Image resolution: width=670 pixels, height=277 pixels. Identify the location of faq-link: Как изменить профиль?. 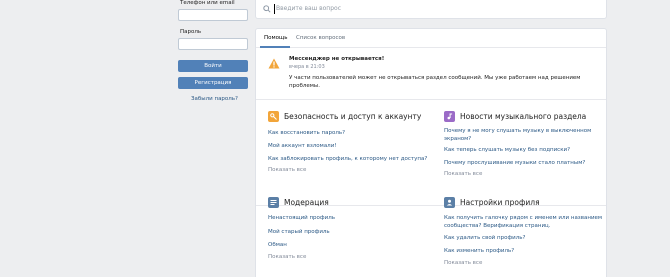
(524, 251).